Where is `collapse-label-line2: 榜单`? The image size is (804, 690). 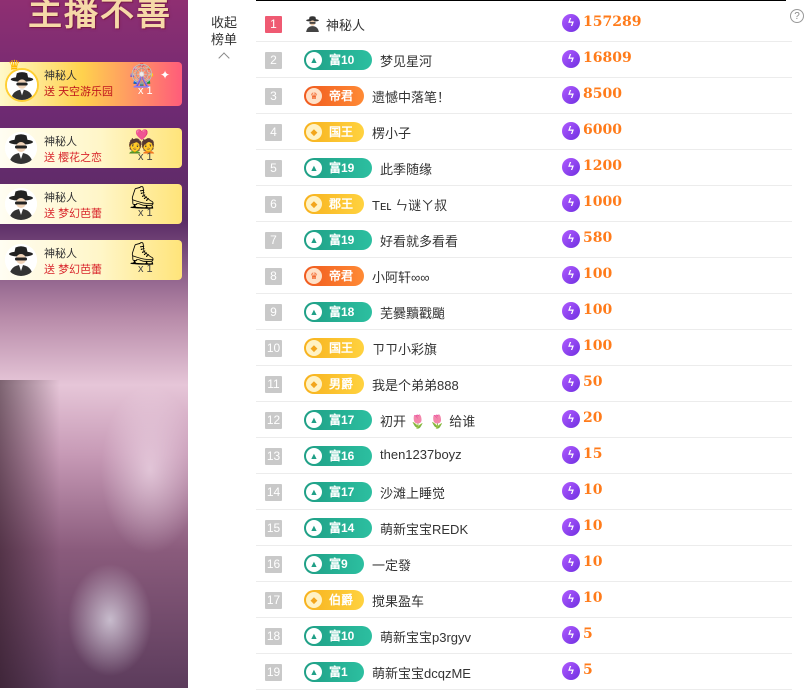 collapse-label-line2: 榜单 is located at coordinates (223, 39).